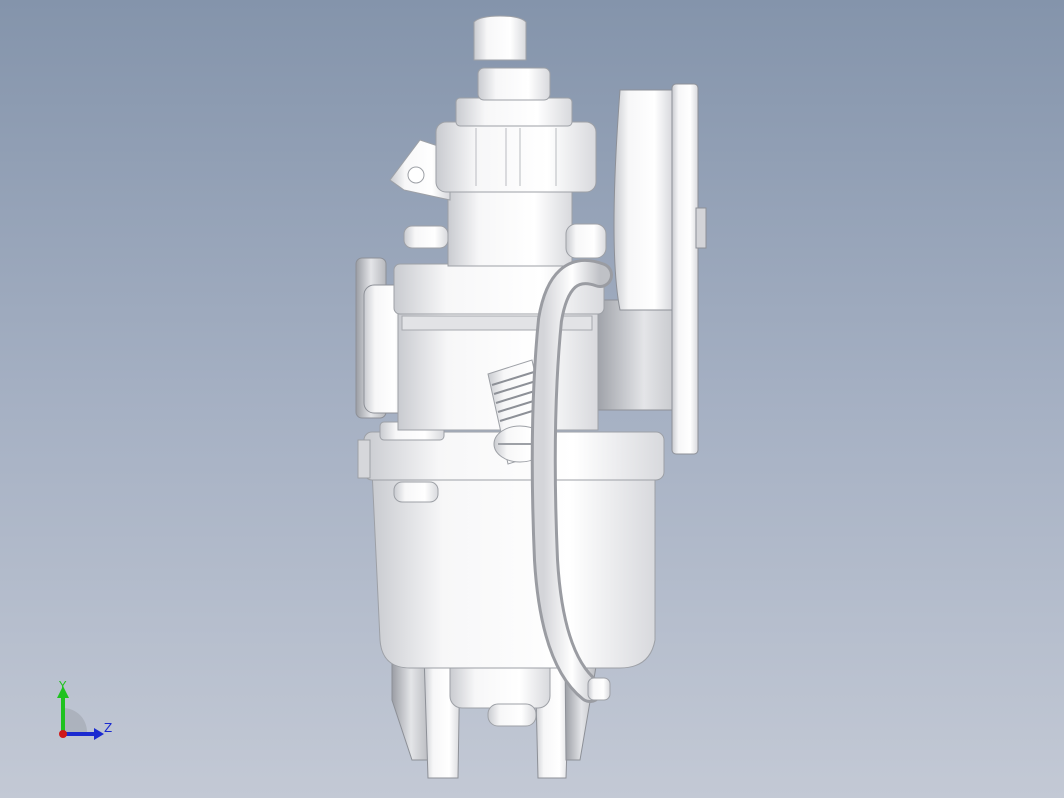 The width and height of the screenshot is (1064, 798). I want to click on y-axis-label: Y, so click(63, 686).